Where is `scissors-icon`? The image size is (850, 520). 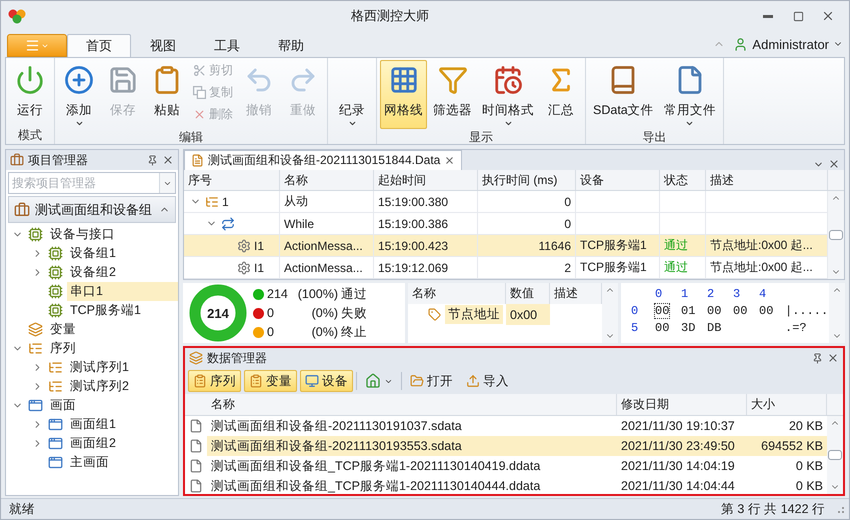 scissors-icon is located at coordinates (199, 70).